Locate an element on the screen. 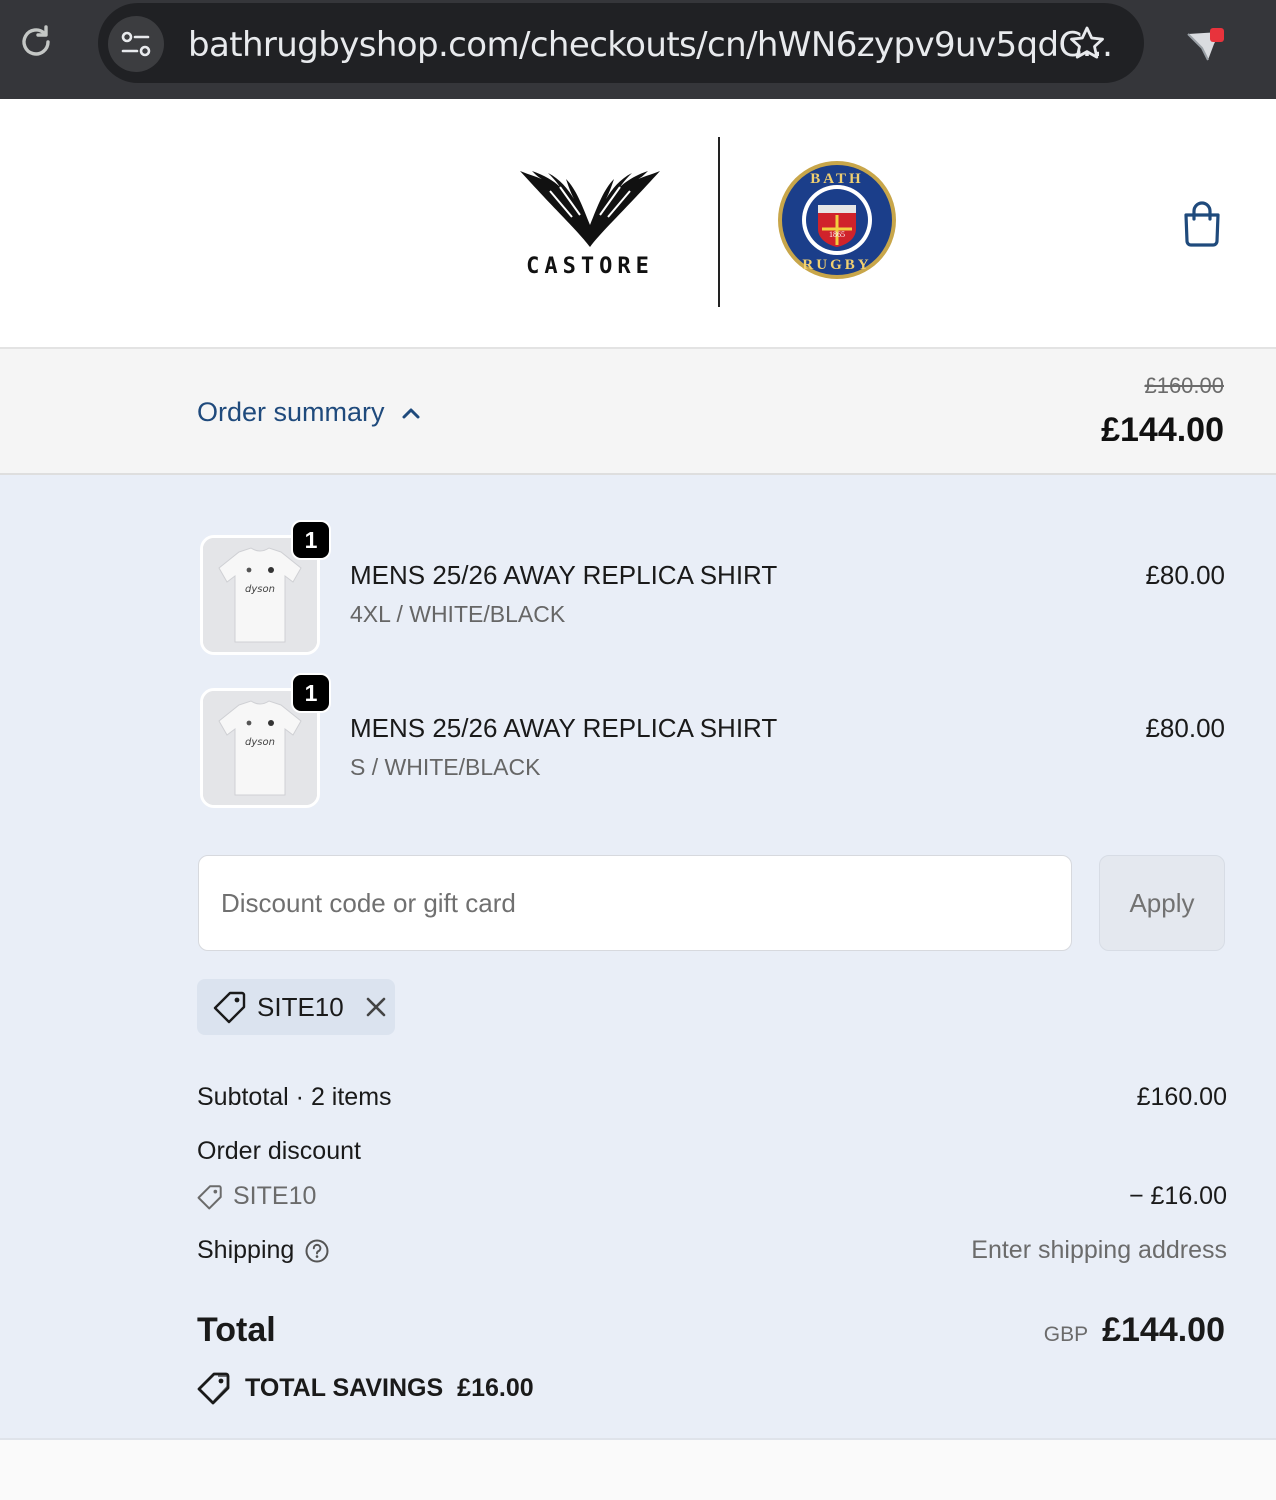 The width and height of the screenshot is (1276, 1500). total-amount-group: GBP £144.00 is located at coordinates (1134, 1330).